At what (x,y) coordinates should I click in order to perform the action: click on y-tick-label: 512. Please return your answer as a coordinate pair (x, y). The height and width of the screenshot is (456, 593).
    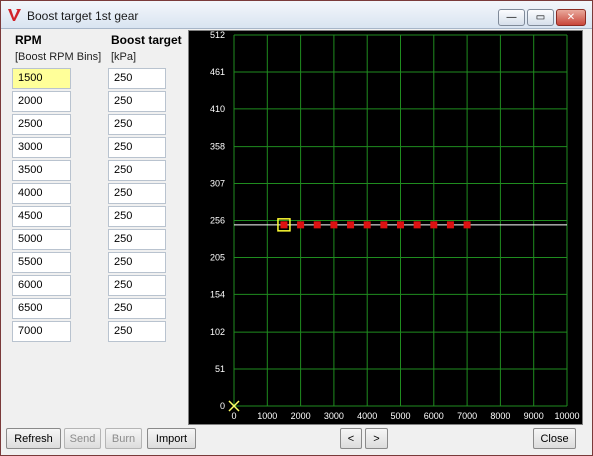
    Looking at the image, I should click on (217, 35).